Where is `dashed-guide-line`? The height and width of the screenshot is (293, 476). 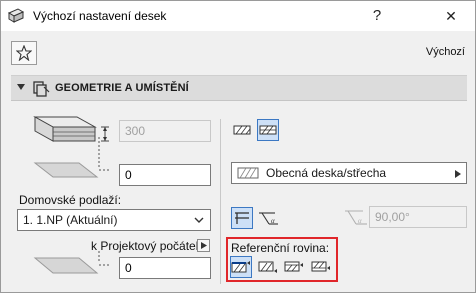
dashed-guide-line is located at coordinates (99, 256).